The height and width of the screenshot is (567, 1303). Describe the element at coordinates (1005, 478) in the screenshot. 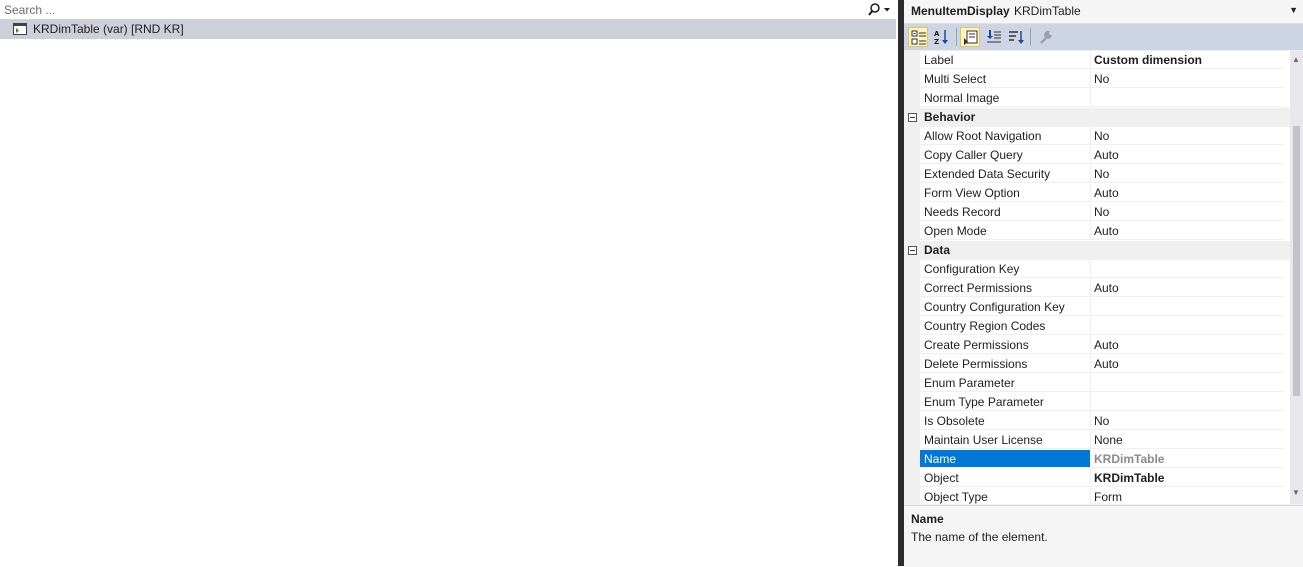

I see `property-name: Object` at that location.